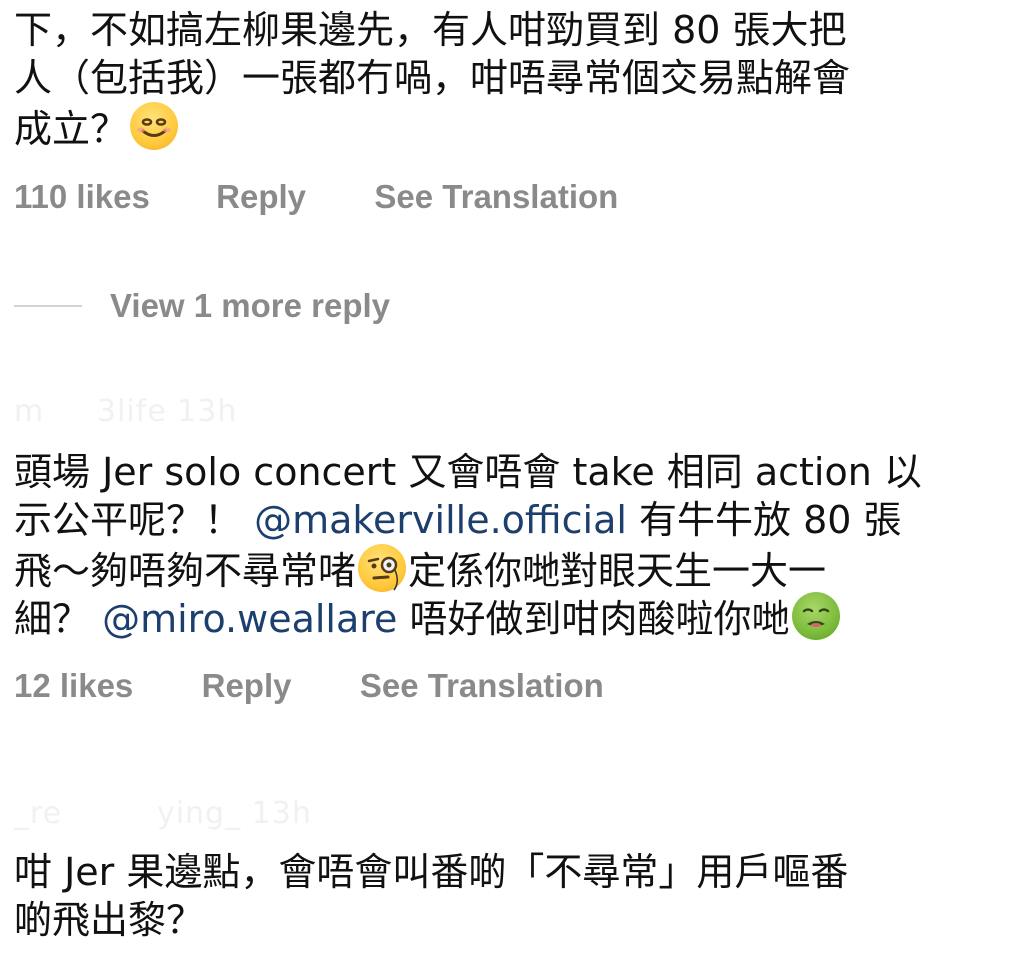 The image size is (1009, 974). What do you see at coordinates (185, 571) in the screenshot?
I see `comment-text-fragment: 飛～夠唔夠不尋常啫` at bounding box center [185, 571].